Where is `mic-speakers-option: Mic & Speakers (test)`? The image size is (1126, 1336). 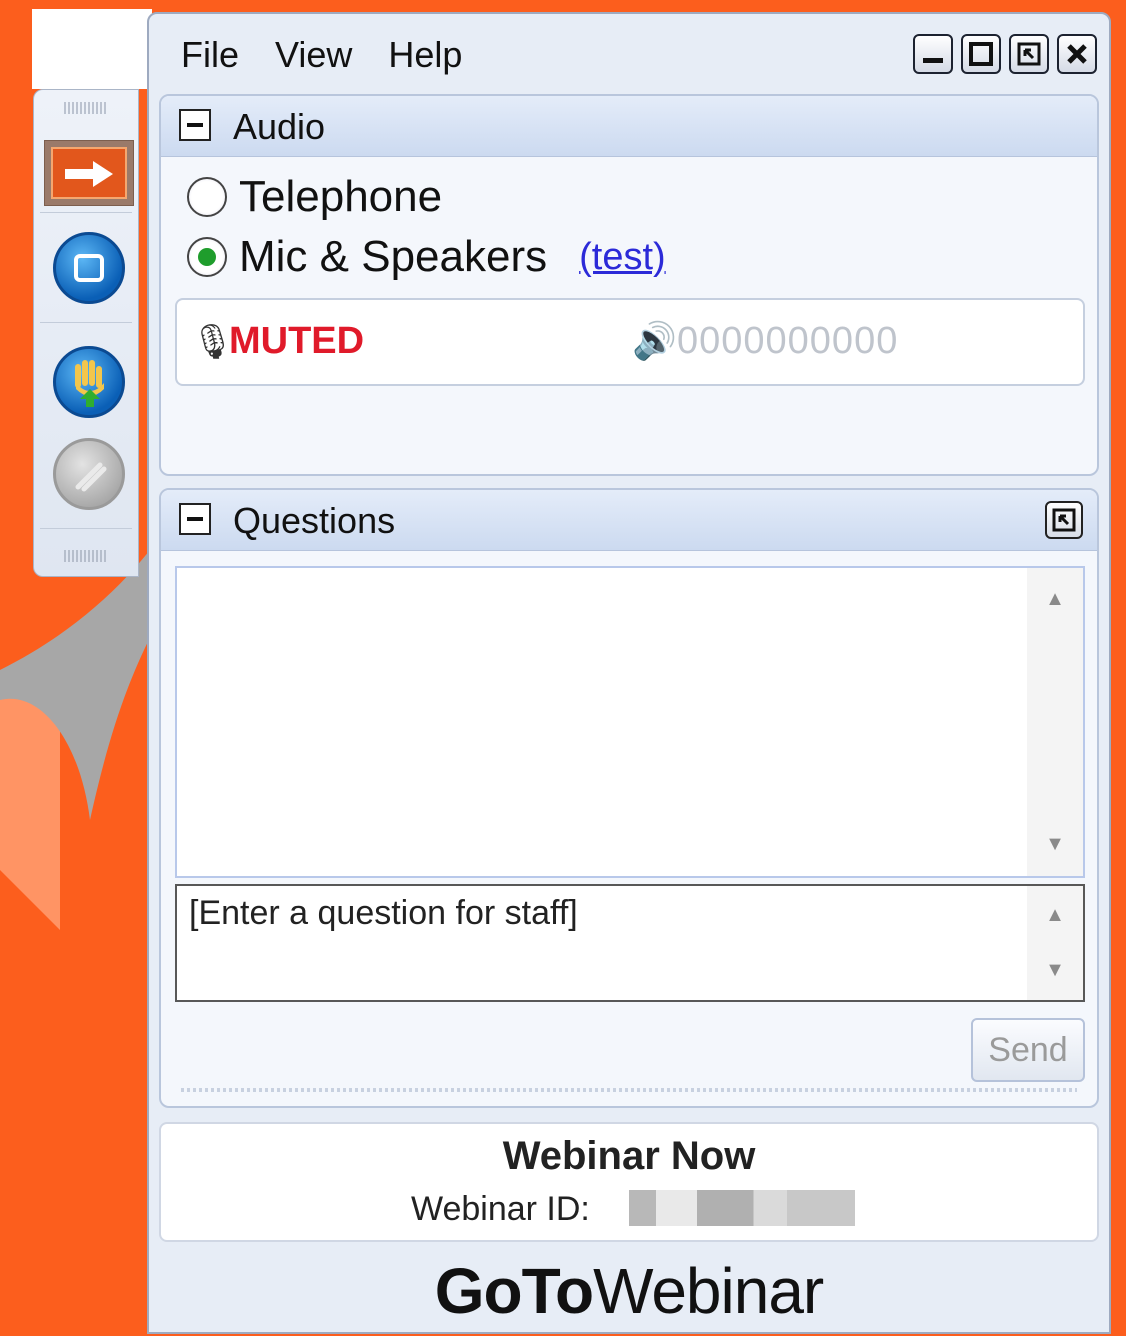 mic-speakers-option: Mic & Speakers (test) is located at coordinates (426, 257).